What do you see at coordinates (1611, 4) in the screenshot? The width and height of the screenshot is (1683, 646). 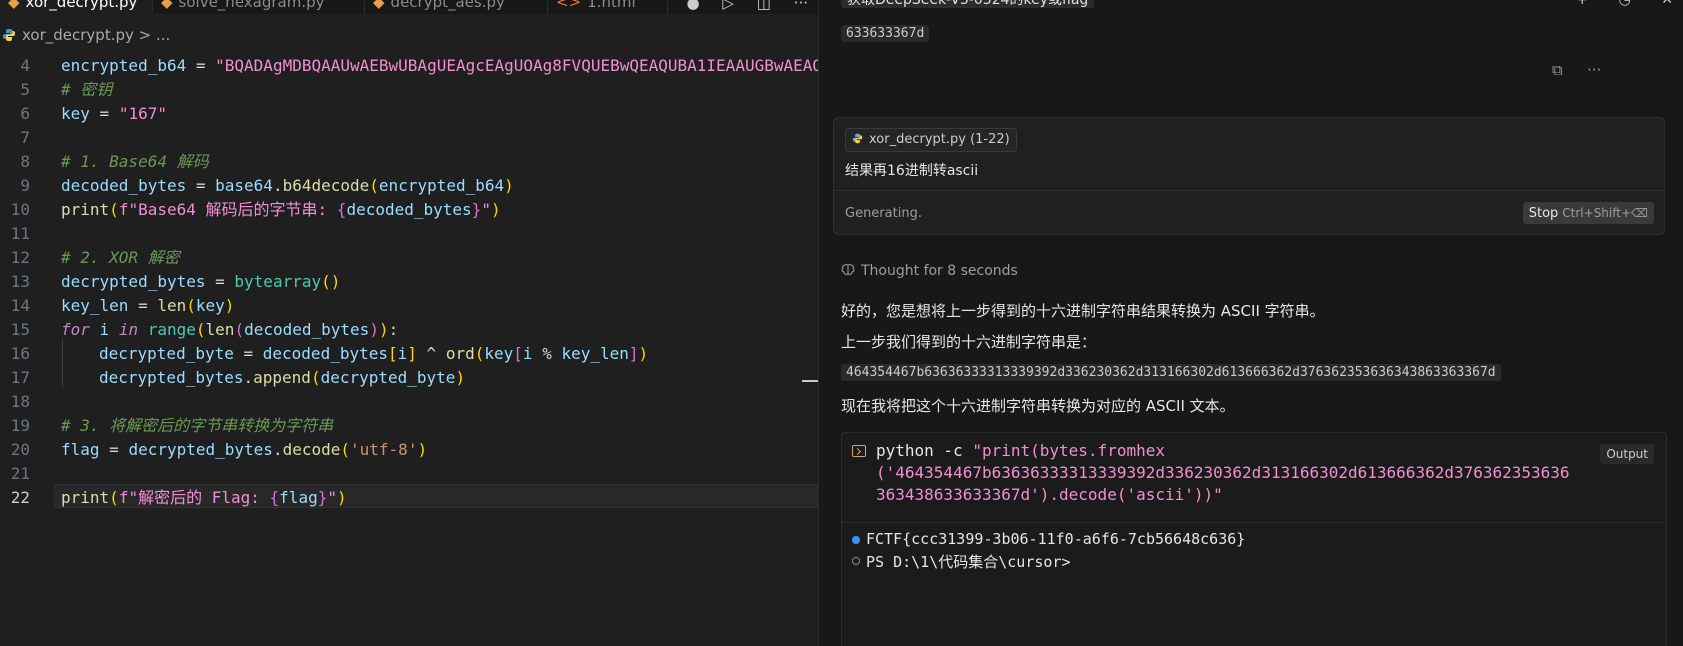 I see `chat-header-actions: + ◷ ✕` at bounding box center [1611, 4].